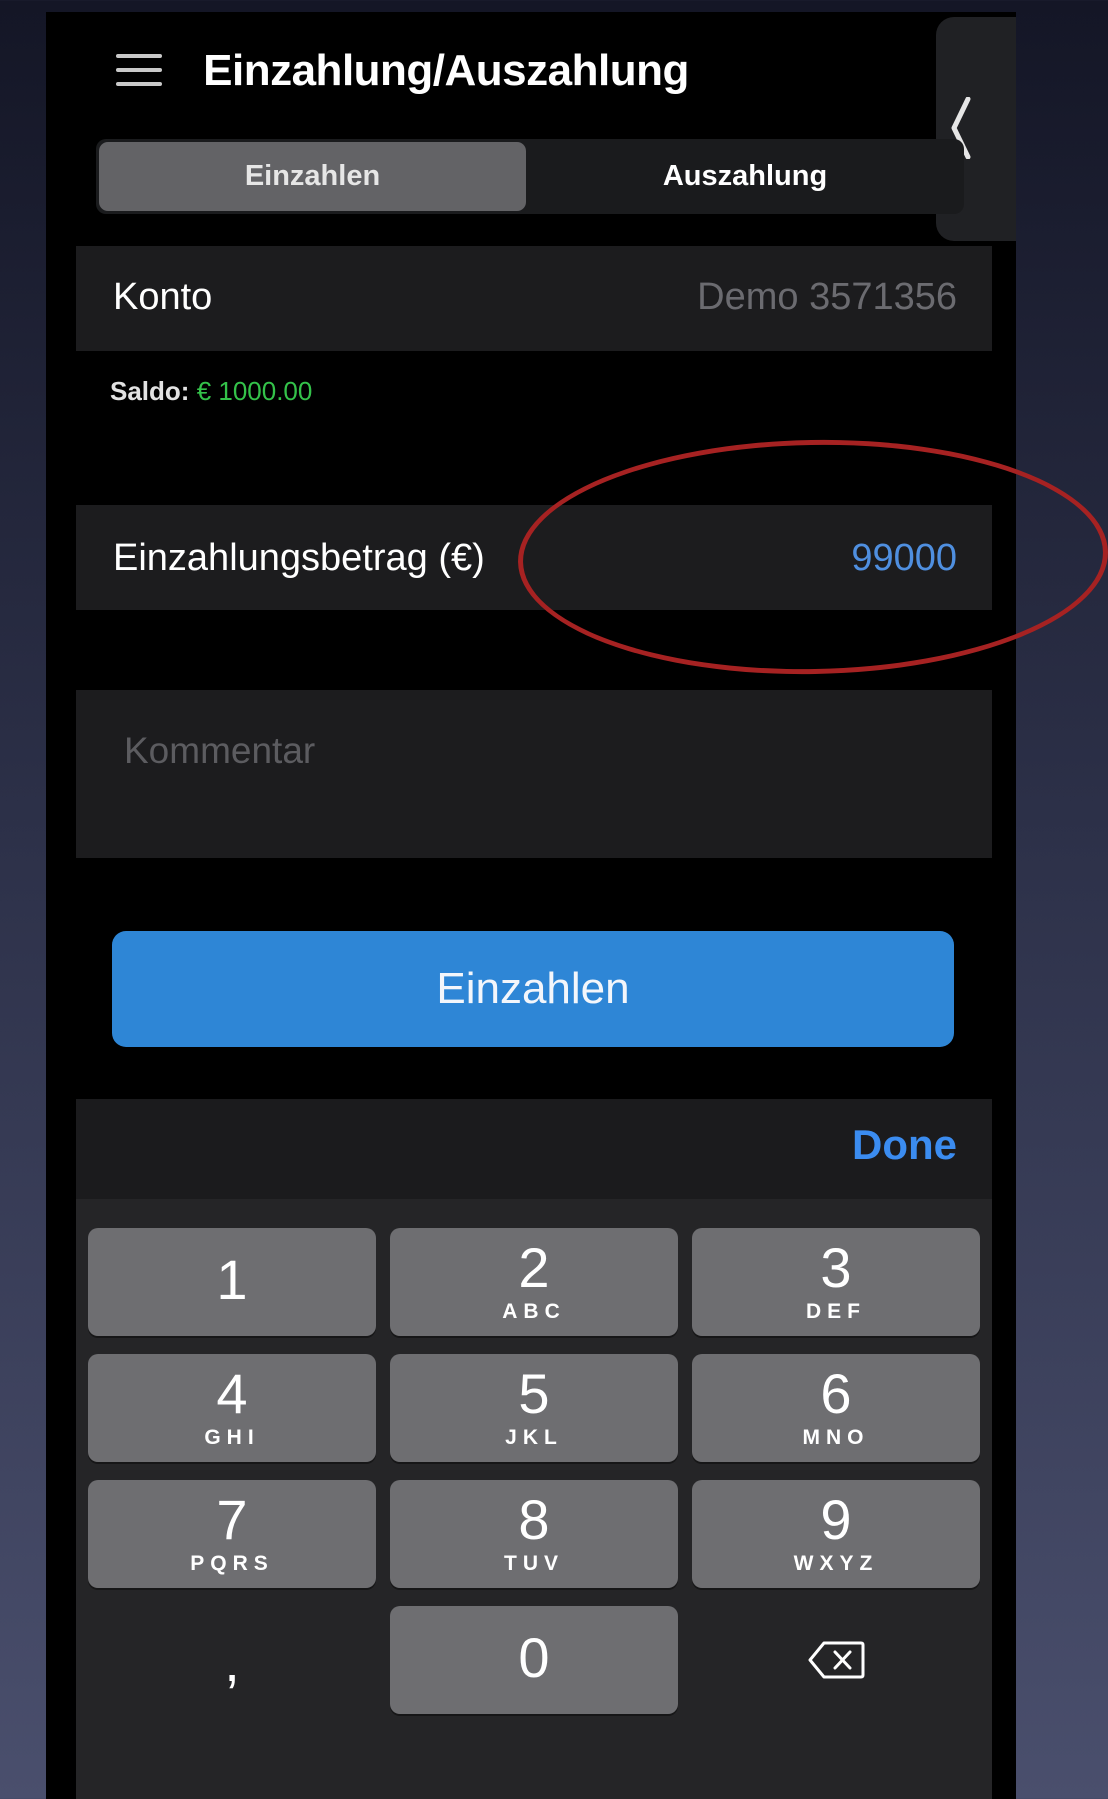 This screenshot has width=1108, height=1799. I want to click on key-digit: 5, so click(534, 1393).